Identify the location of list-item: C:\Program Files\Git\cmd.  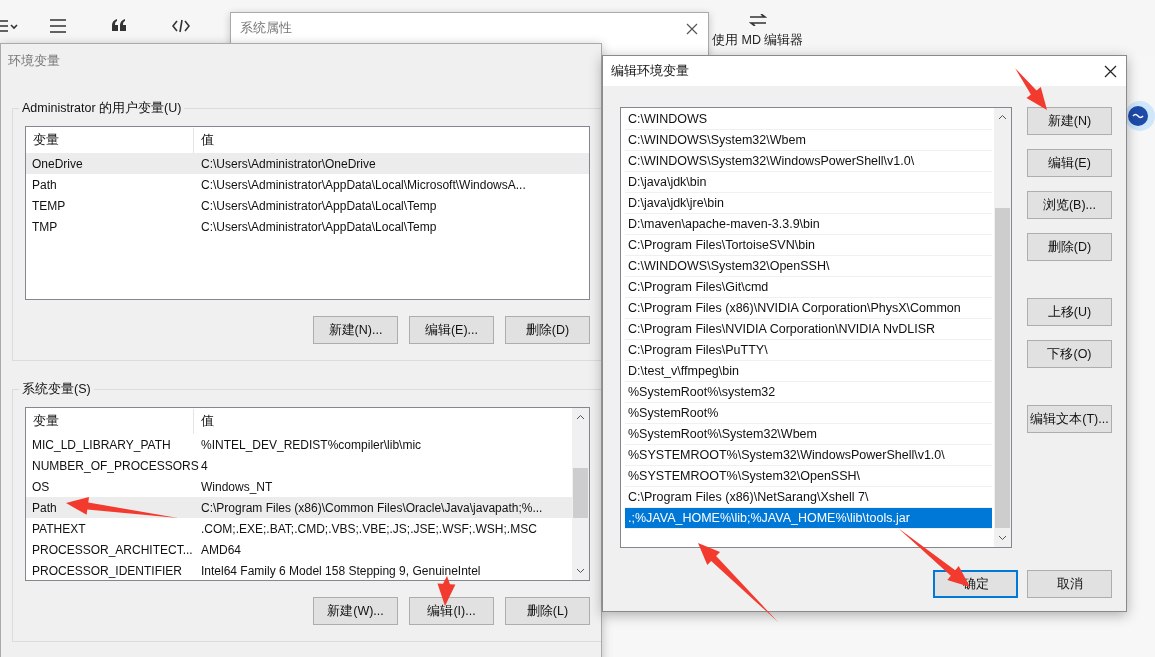
(808, 287).